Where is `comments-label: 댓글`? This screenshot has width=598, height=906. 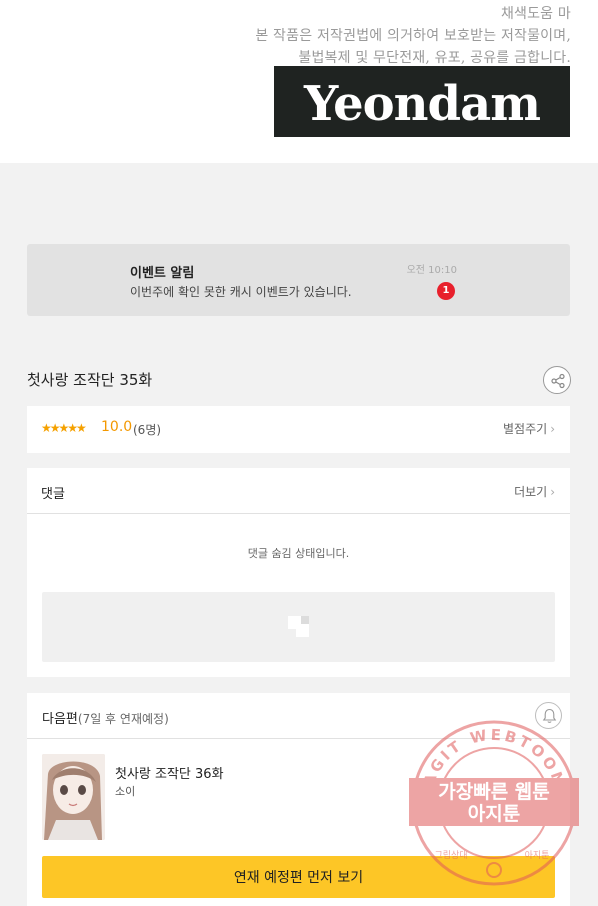
comments-label: 댓글 is located at coordinates (53, 494).